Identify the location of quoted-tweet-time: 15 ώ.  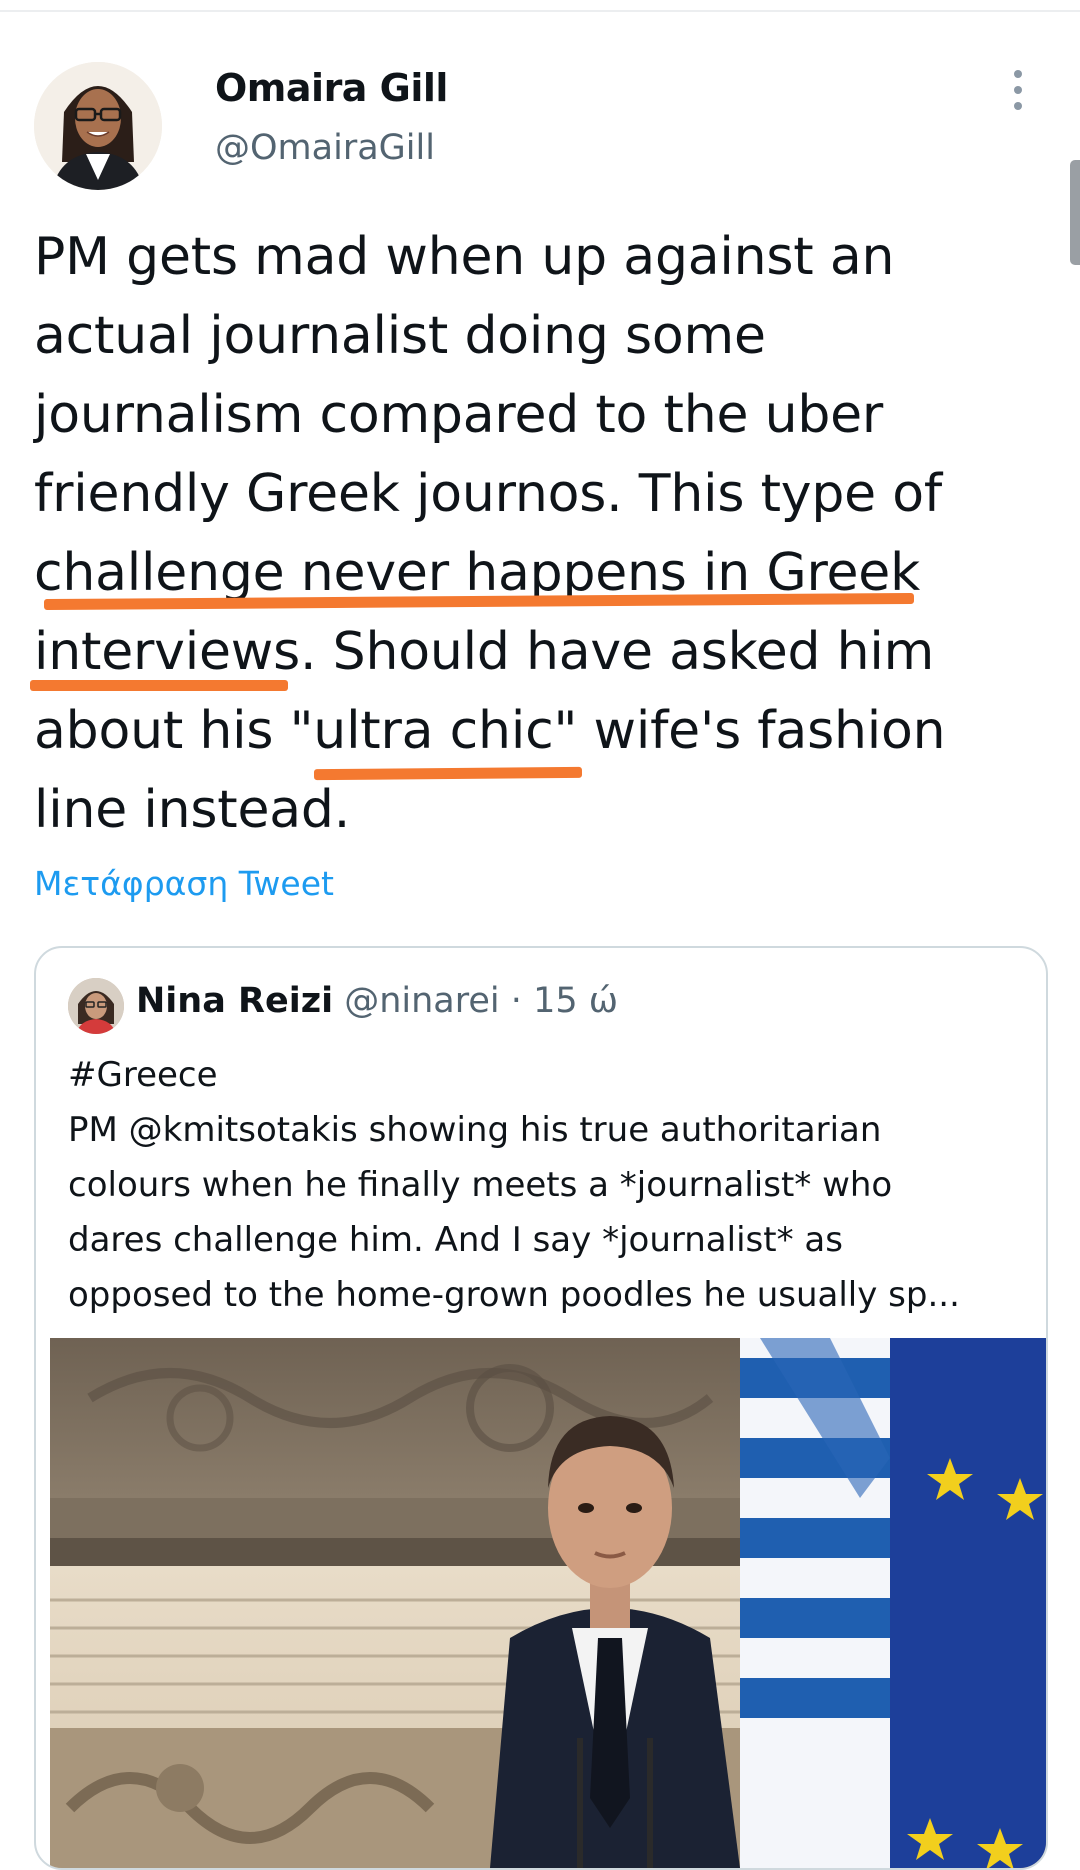
(576, 1001).